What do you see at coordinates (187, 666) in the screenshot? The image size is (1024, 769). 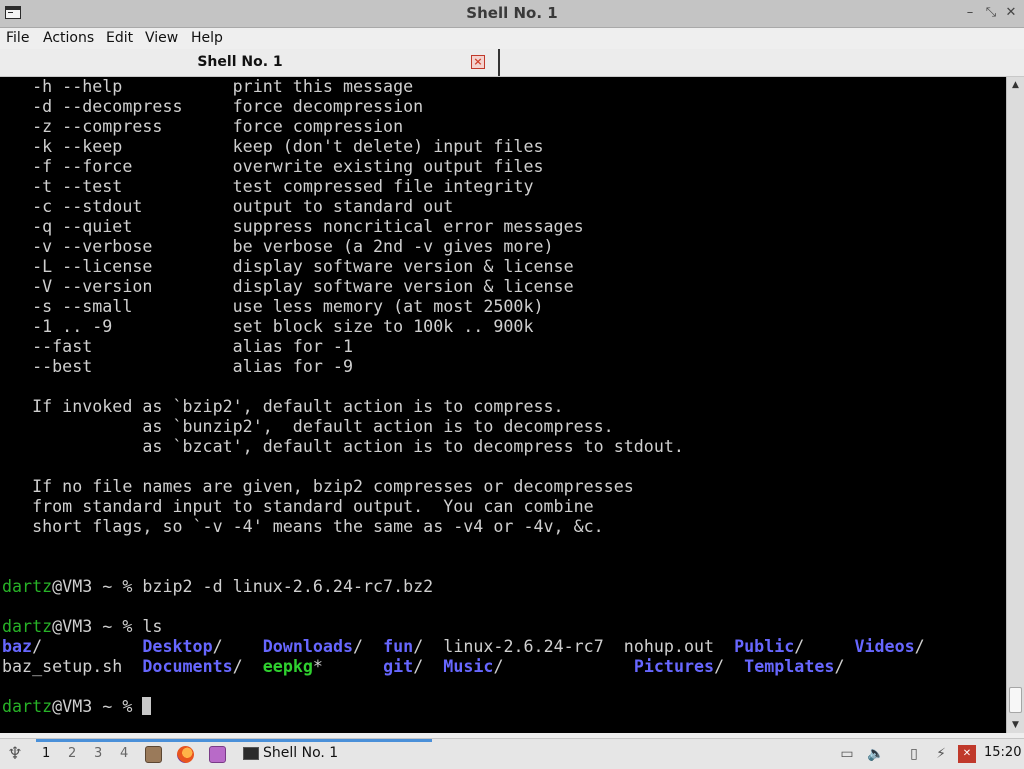 I see `terminal-text: Documents` at bounding box center [187, 666].